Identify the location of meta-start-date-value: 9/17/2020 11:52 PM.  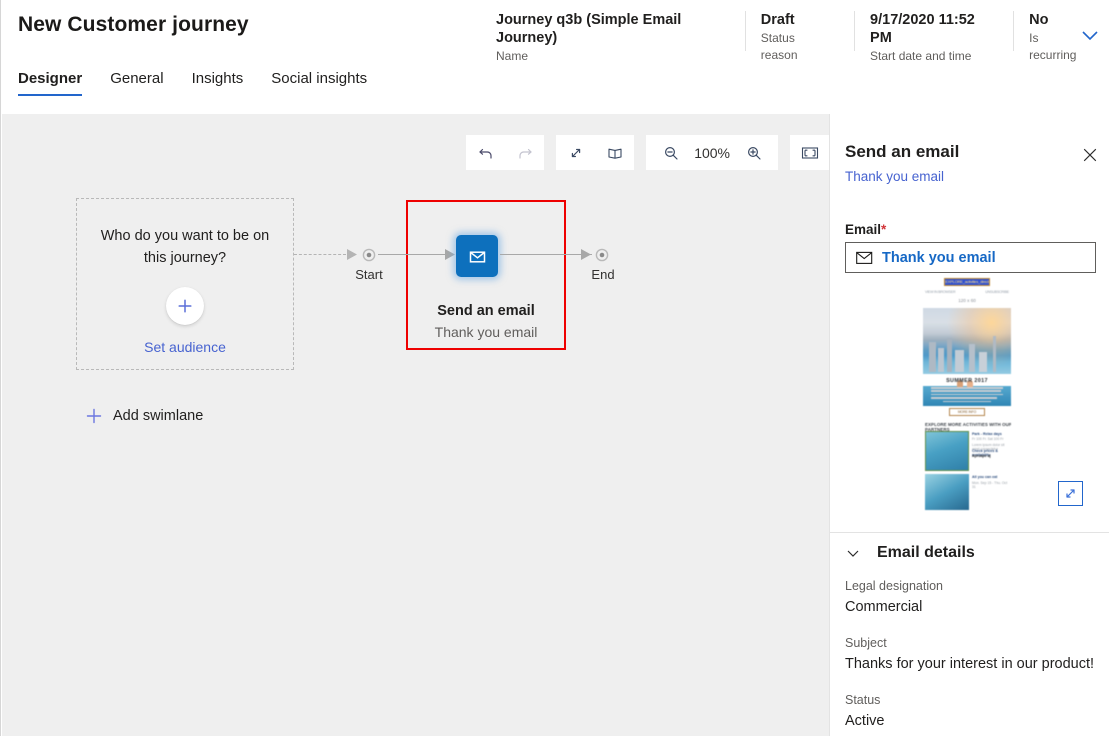
(922, 29).